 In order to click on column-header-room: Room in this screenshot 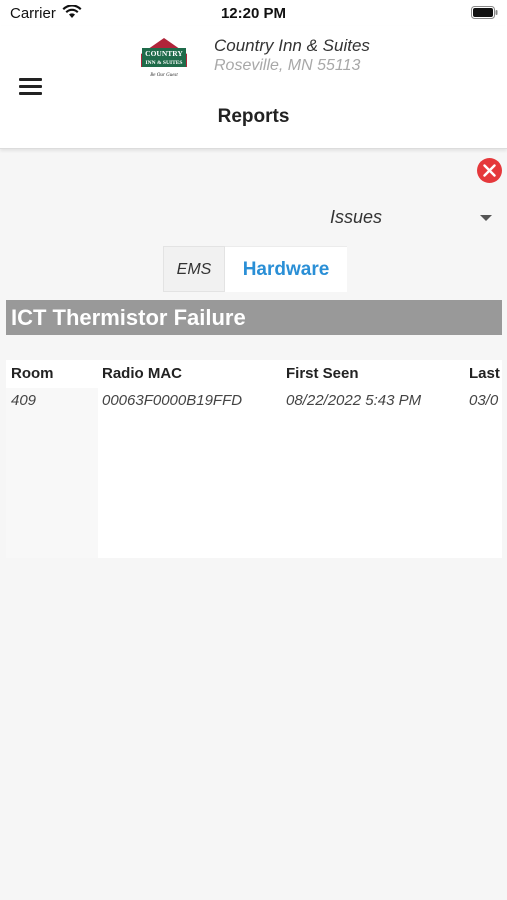, I will do `click(32, 373)`.